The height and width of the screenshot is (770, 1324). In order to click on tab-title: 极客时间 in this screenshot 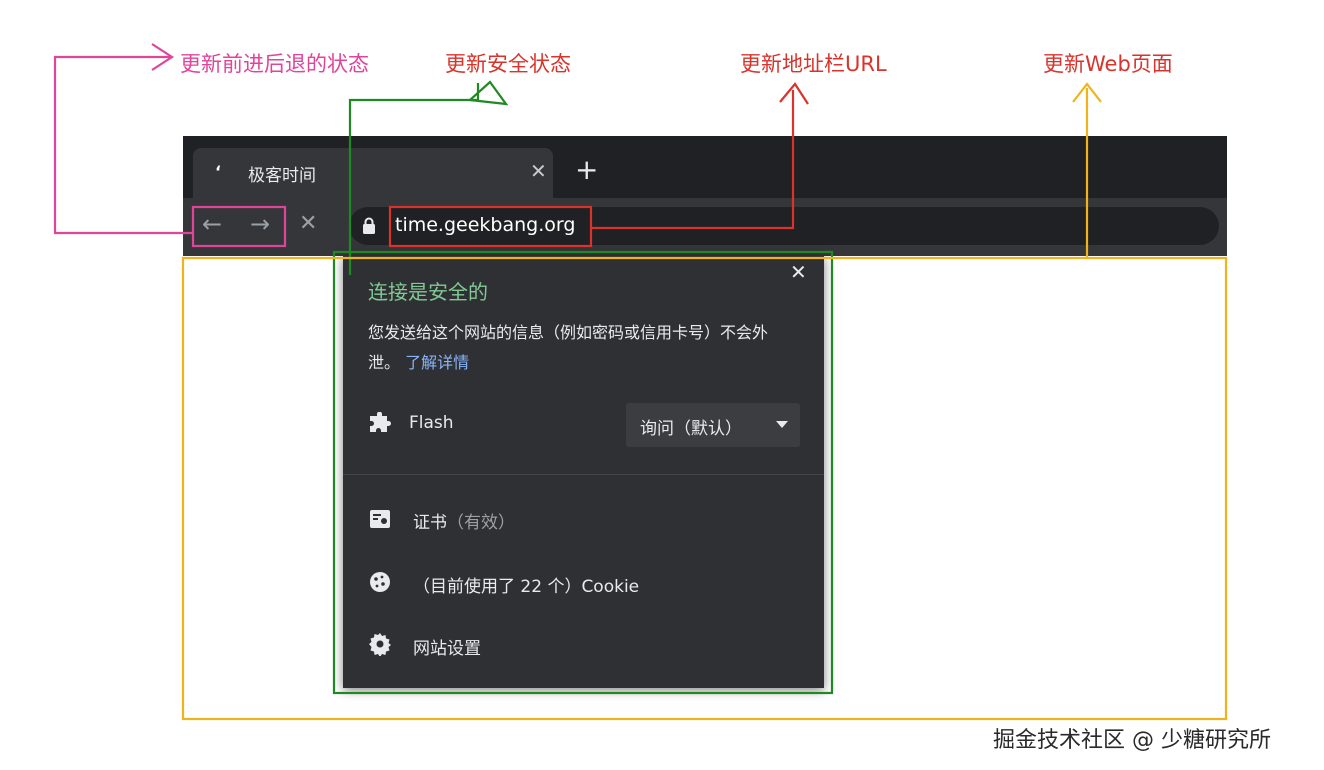, I will do `click(282, 176)`.